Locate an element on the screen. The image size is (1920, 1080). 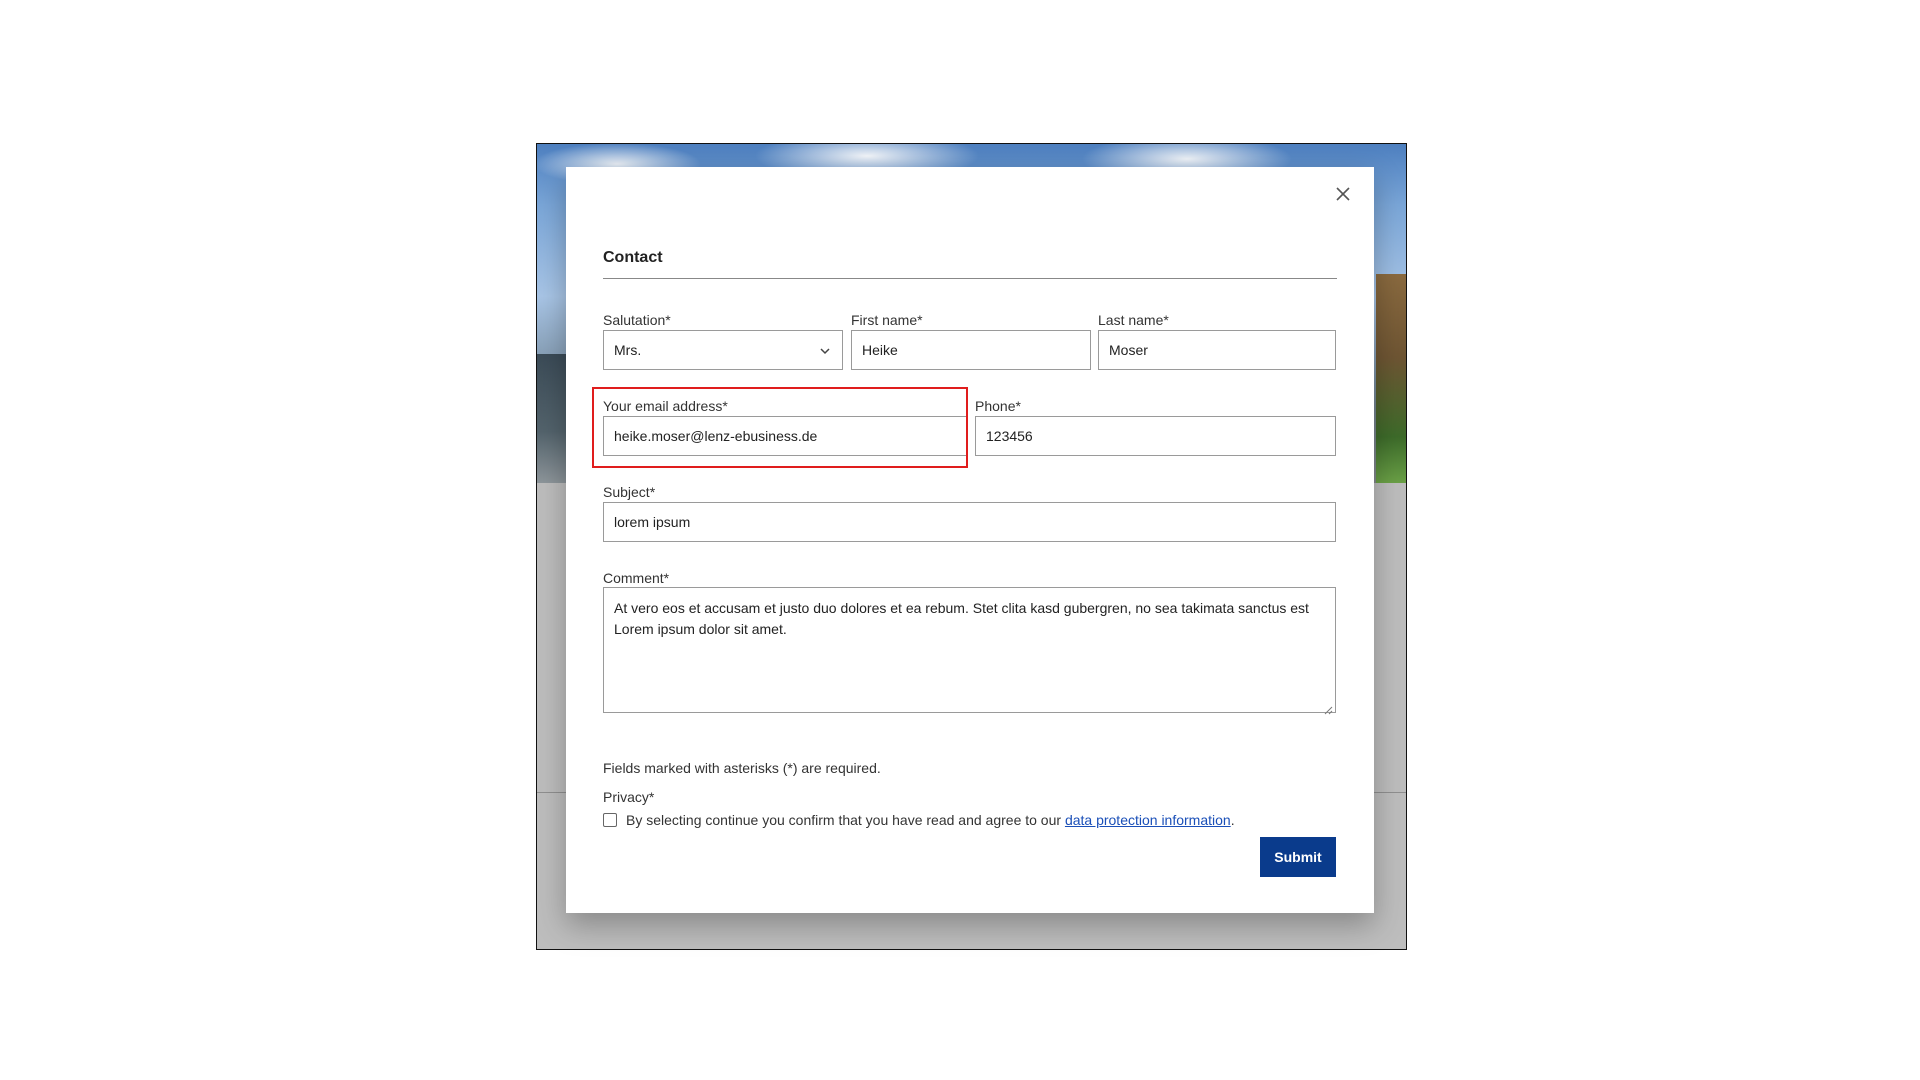
phone-label: Phone* is located at coordinates (998, 406).